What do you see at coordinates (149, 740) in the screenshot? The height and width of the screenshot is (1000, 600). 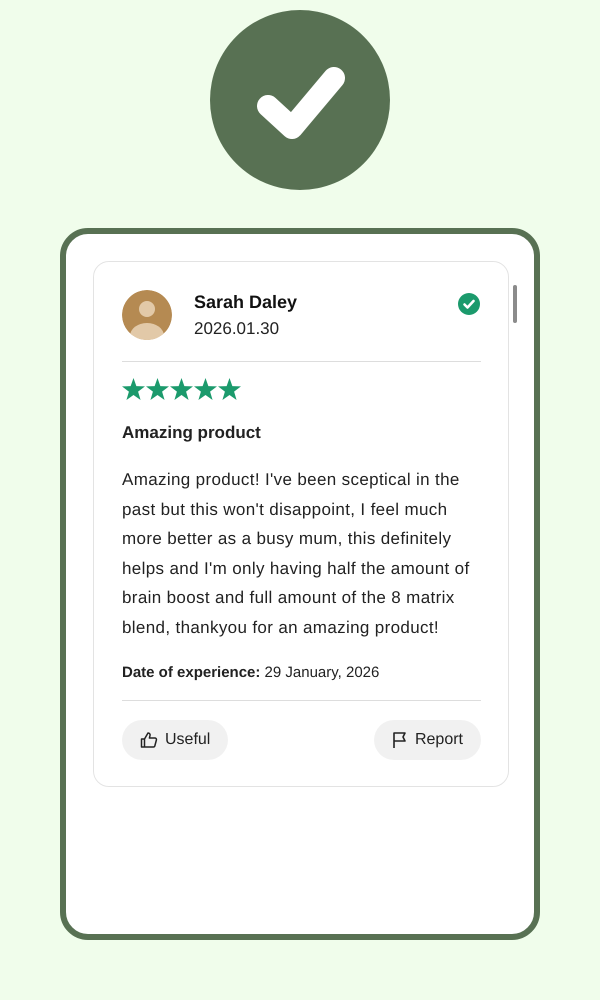 I see `thumbs-up-icon` at bounding box center [149, 740].